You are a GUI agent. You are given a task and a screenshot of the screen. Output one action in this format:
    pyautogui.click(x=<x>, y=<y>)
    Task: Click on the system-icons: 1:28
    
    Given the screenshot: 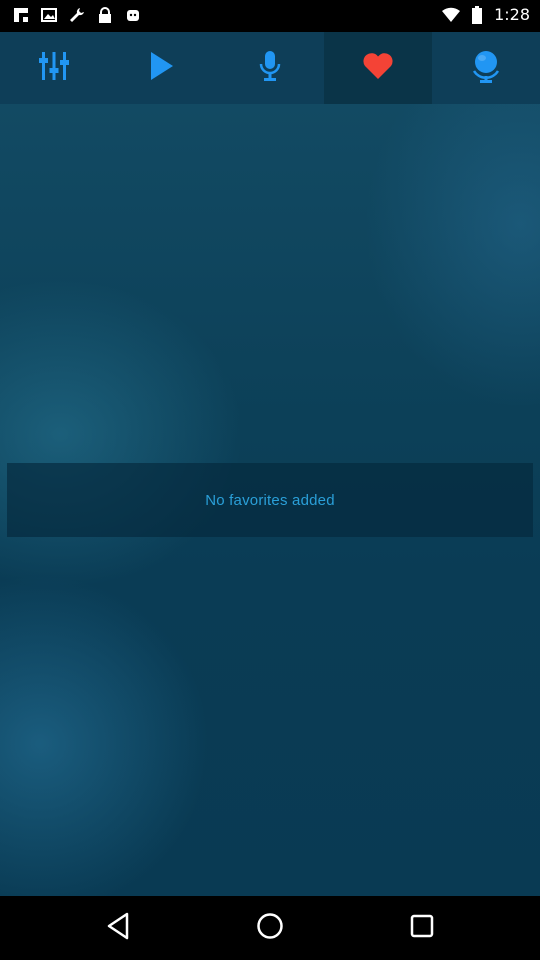 What is the action you would take?
    pyautogui.click(x=486, y=14)
    